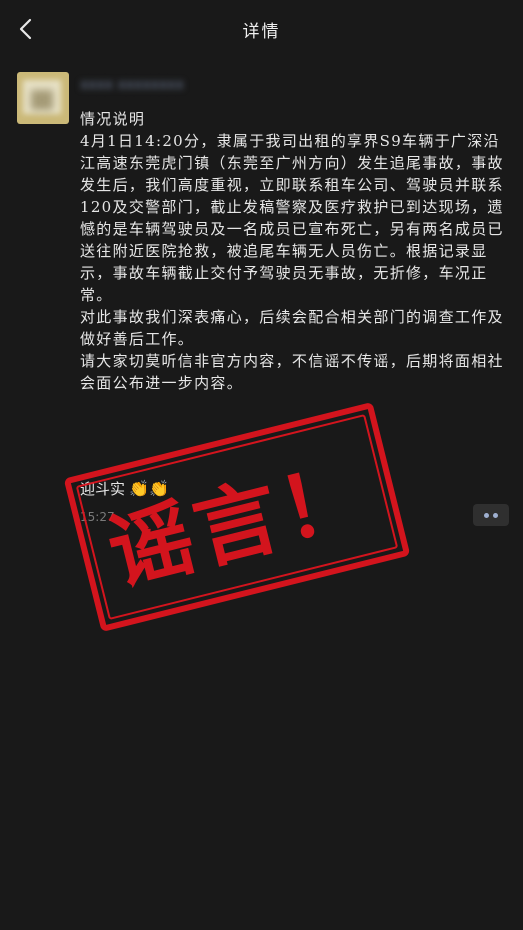 The width and height of the screenshot is (523, 930). I want to click on avatar, so click(43, 98).